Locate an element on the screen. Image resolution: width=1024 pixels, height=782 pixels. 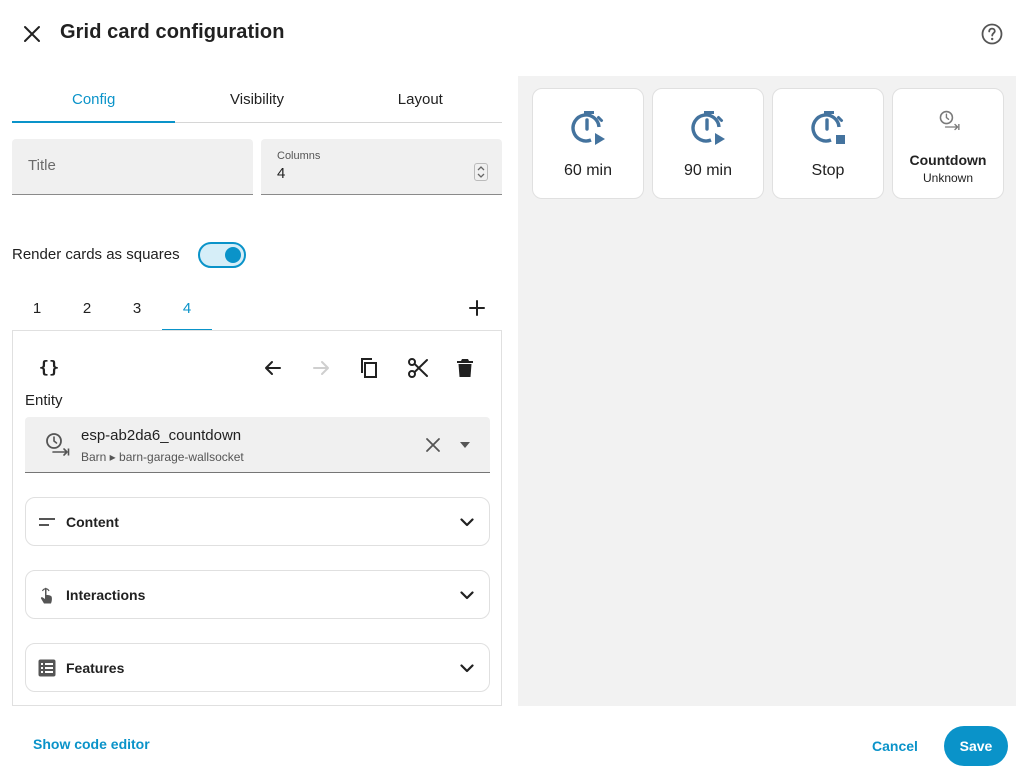
help-circle-icon is located at coordinates (992, 34).